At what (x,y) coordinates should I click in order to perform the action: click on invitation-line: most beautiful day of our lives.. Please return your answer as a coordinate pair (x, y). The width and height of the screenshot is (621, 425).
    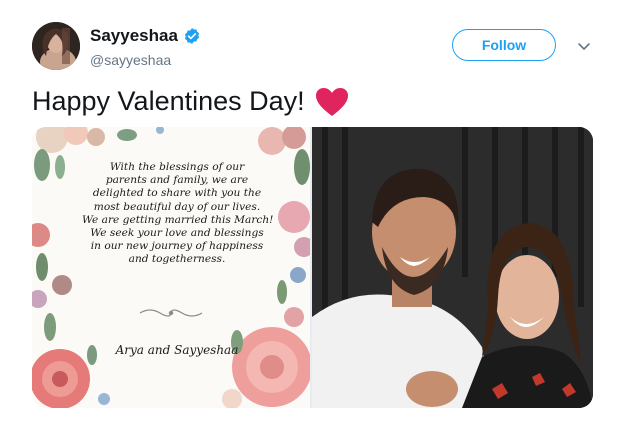
    Looking at the image, I should click on (177, 206).